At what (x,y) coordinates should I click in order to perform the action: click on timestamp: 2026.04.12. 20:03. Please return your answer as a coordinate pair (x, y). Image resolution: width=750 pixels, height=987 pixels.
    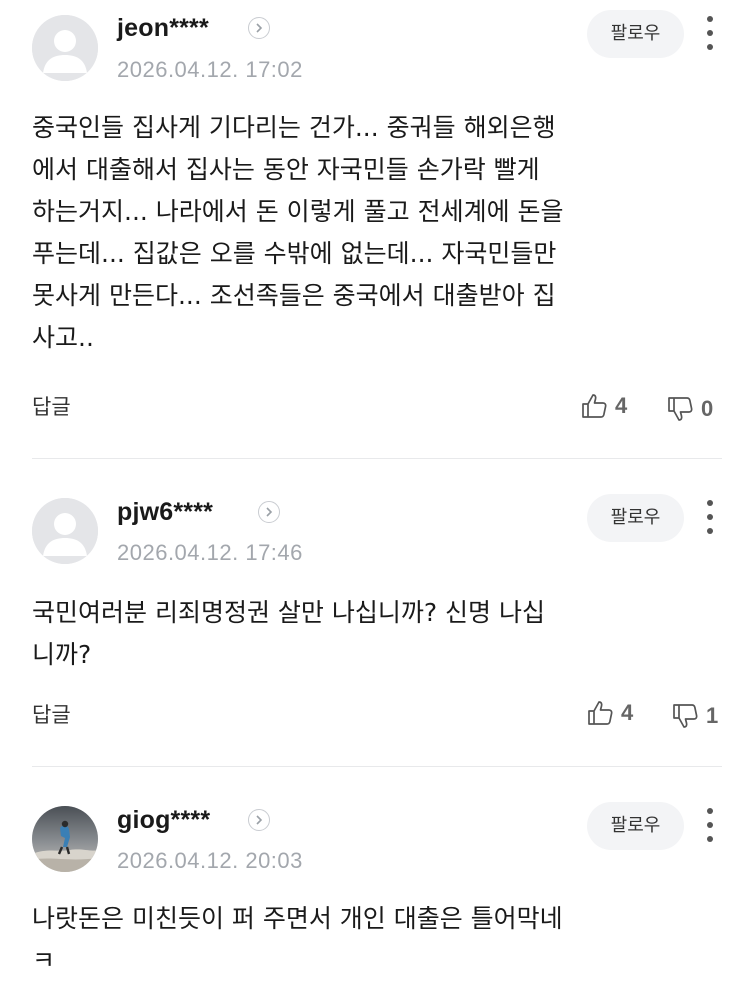
    Looking at the image, I should click on (210, 860).